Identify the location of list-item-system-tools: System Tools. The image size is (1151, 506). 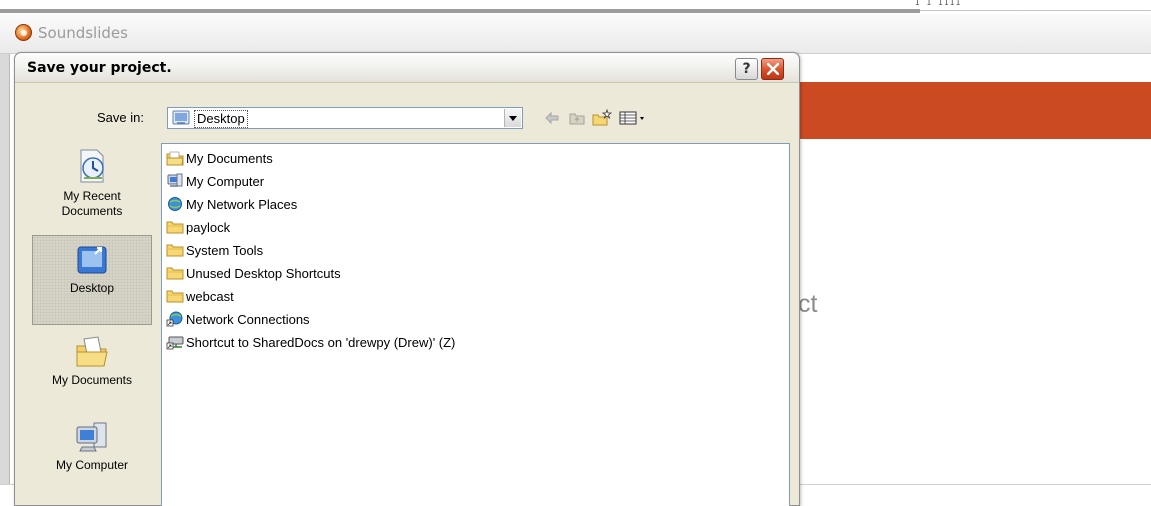
(214, 250).